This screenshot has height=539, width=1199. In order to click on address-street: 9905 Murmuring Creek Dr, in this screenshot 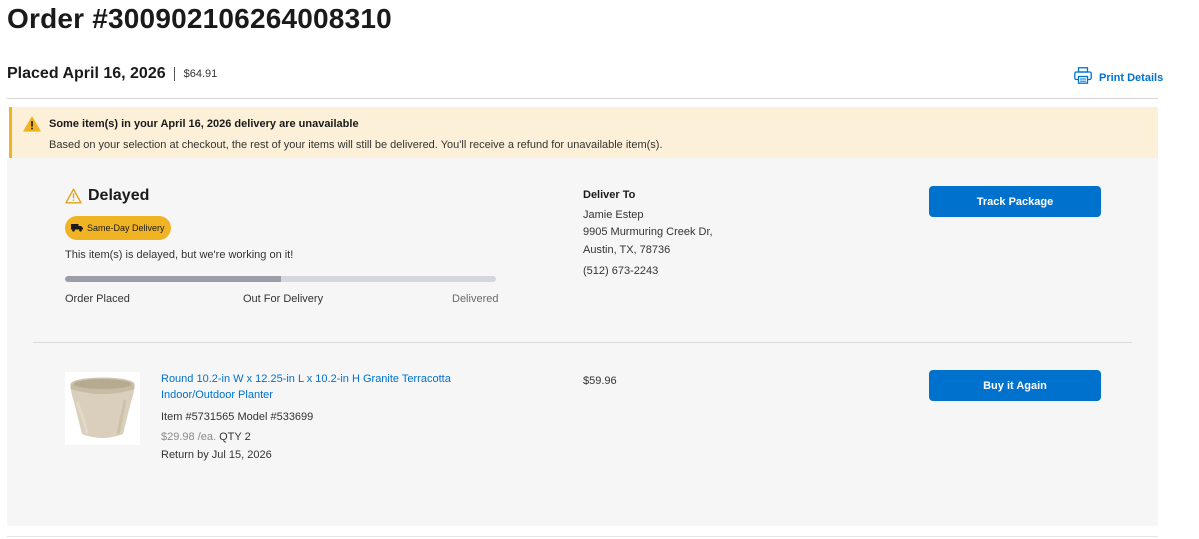, I will do `click(648, 232)`.